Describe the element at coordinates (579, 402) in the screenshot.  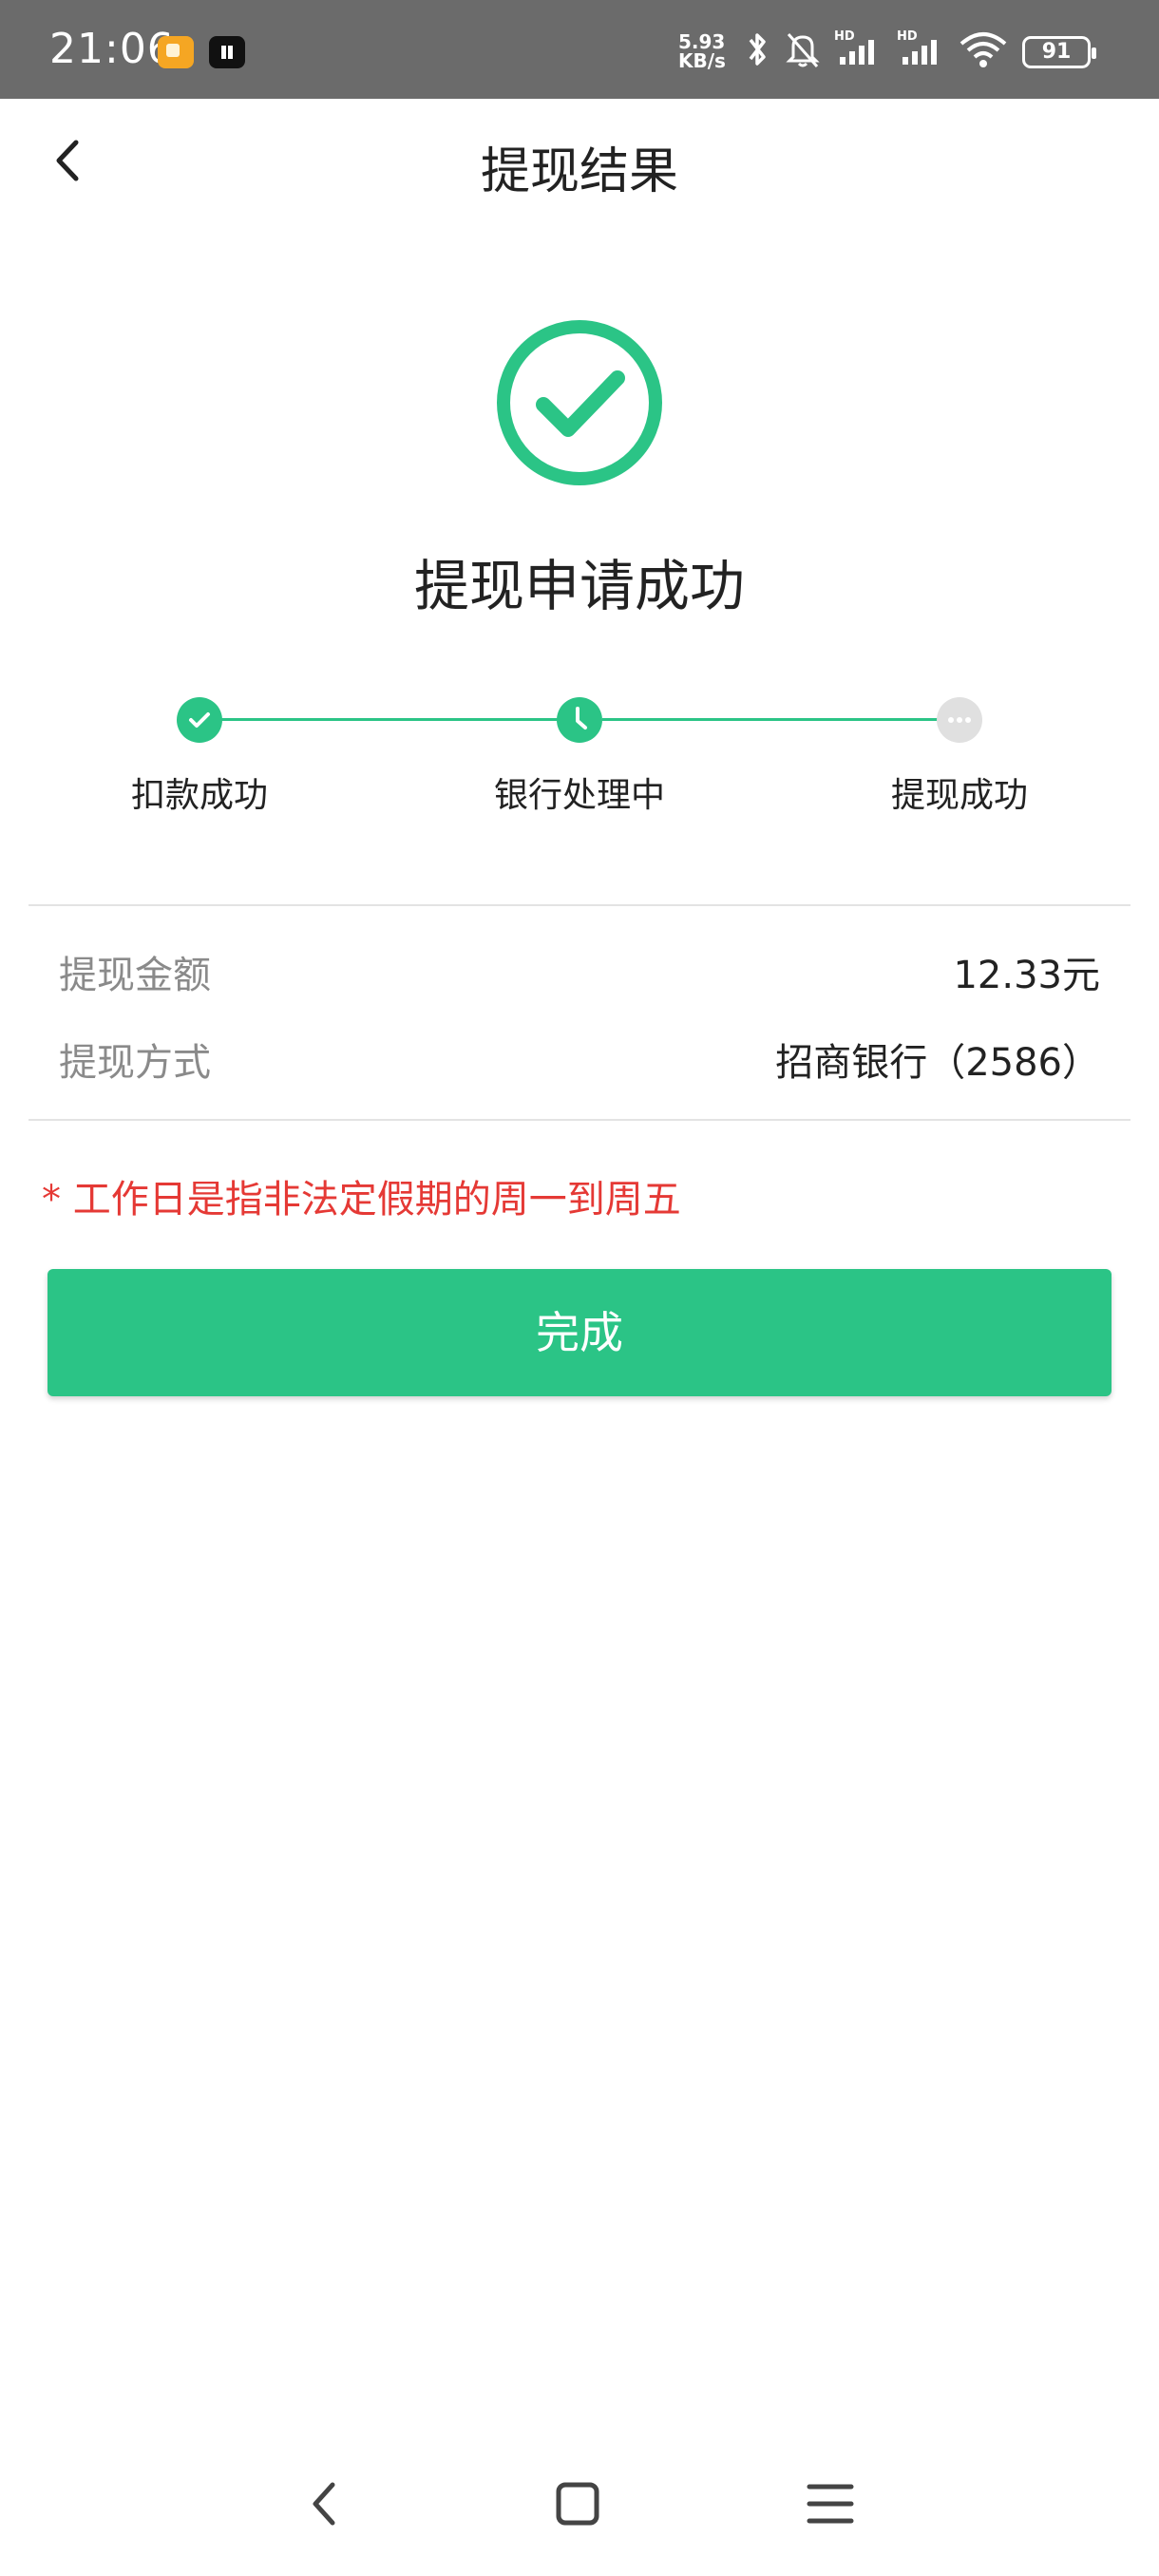
I see `check-circle-icon` at that location.